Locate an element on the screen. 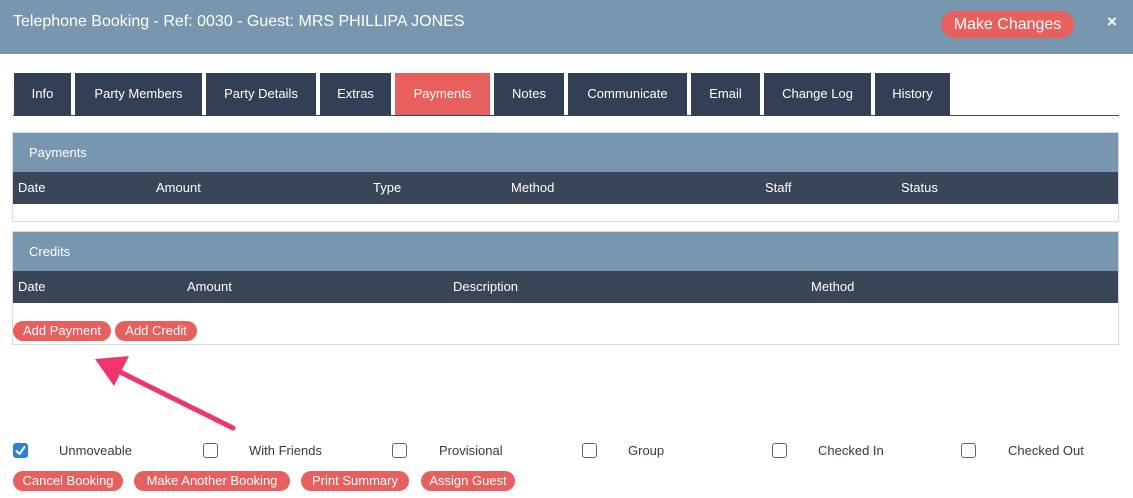  credits-col-date: Date is located at coordinates (32, 286).